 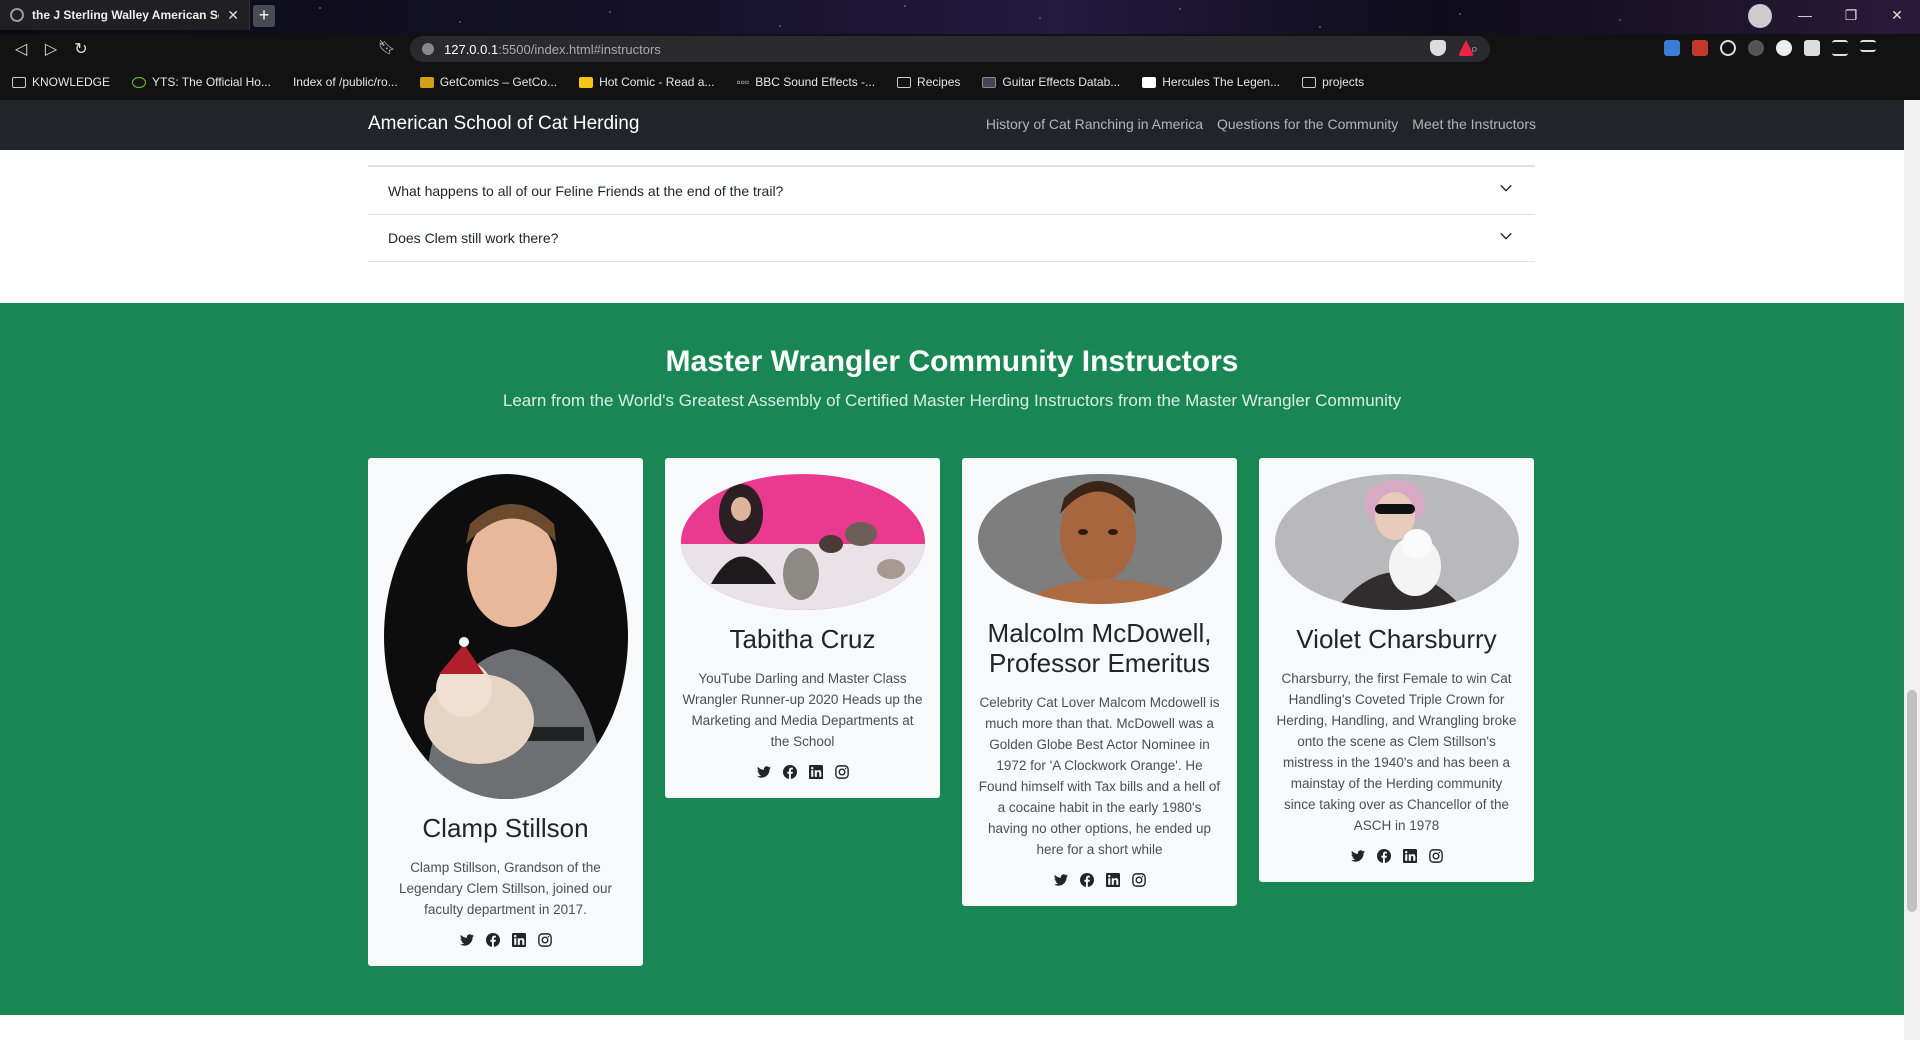 What do you see at coordinates (473, 238) in the screenshot?
I see `faq-question: Does Clem still work there?` at bounding box center [473, 238].